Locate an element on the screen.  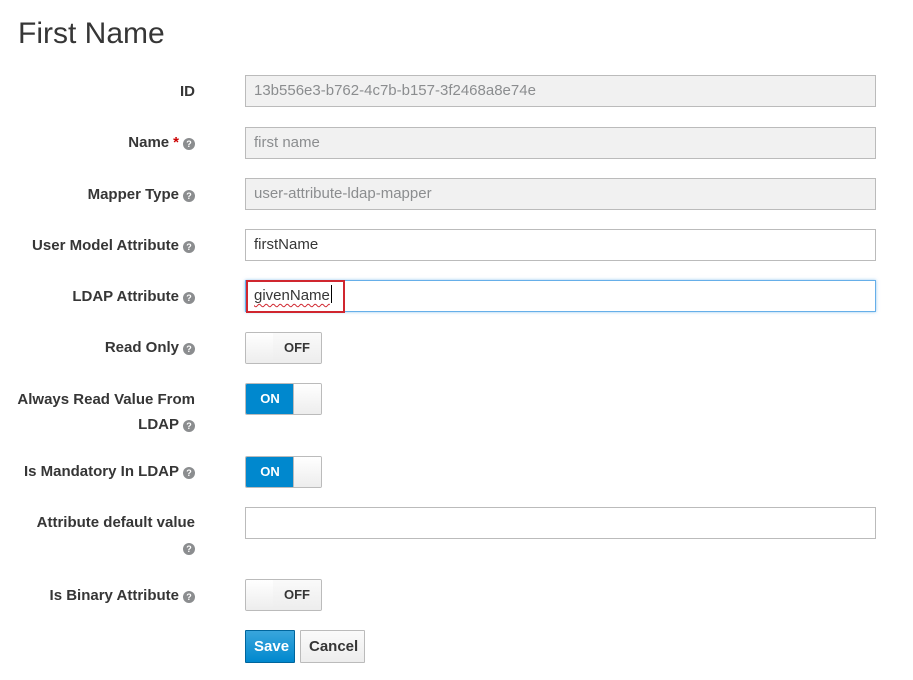
is-binary-toggle: OFF is located at coordinates (283, 595).